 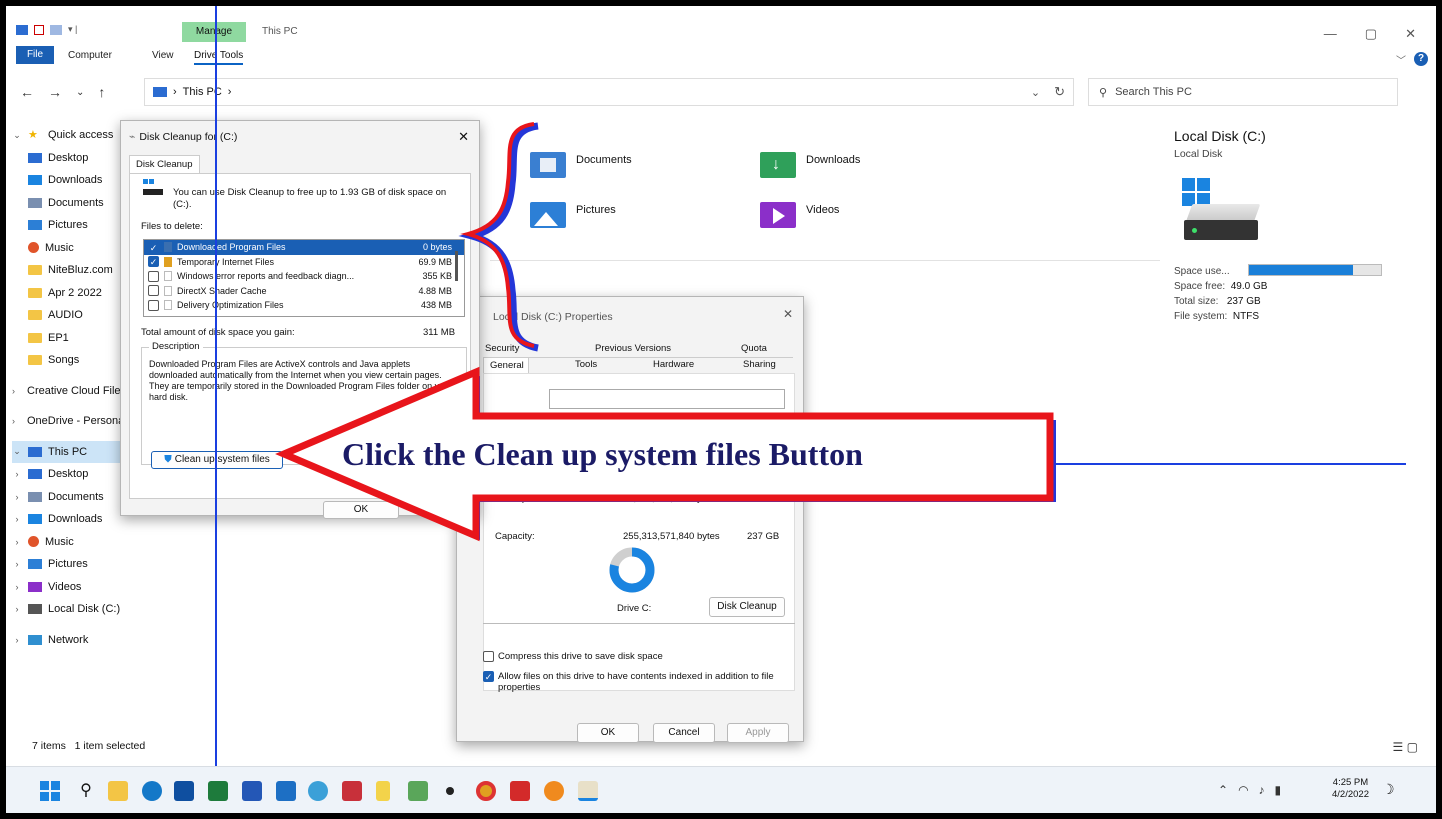 What do you see at coordinates (1350, 794) in the screenshot?
I see `clock-date: 4/2/2022` at bounding box center [1350, 794].